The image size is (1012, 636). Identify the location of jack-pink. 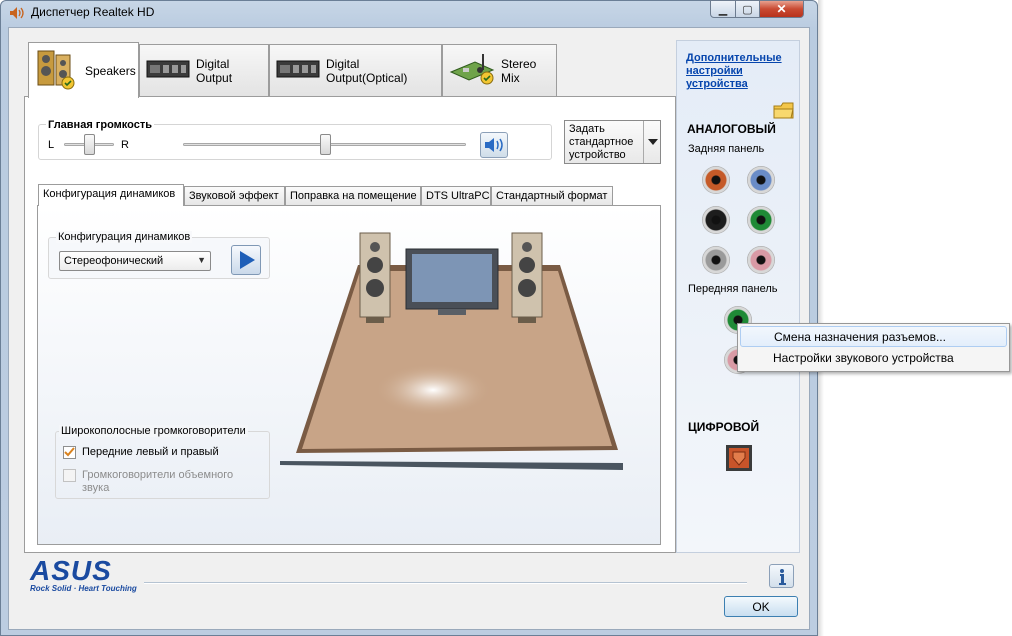
(761, 260).